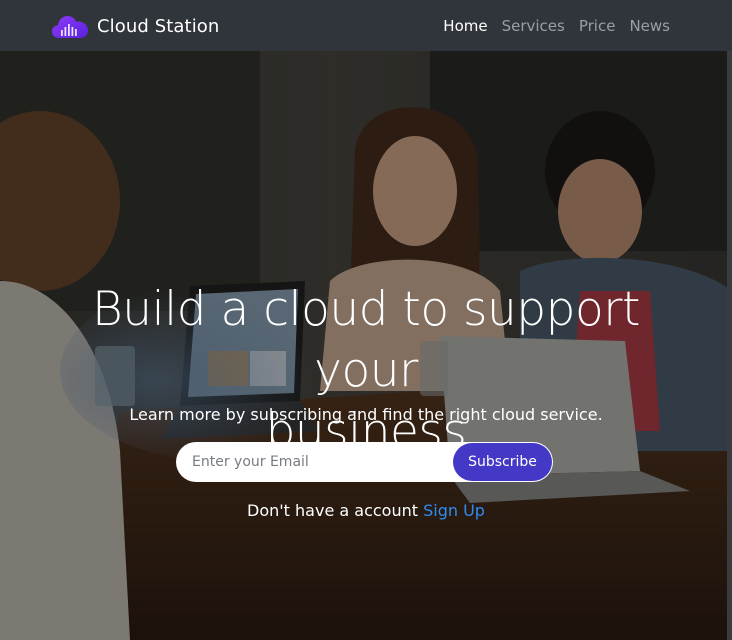  I want to click on brand: Cloud Station, so click(135, 26).